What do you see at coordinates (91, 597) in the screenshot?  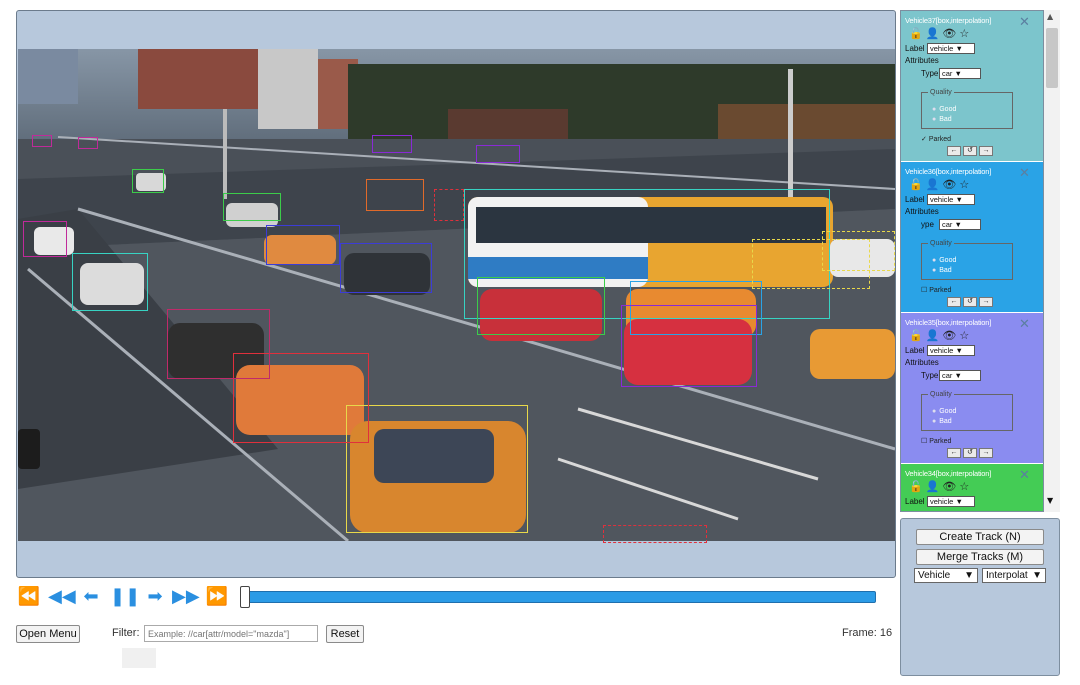 I see `step-back-icon: ⬅` at bounding box center [91, 597].